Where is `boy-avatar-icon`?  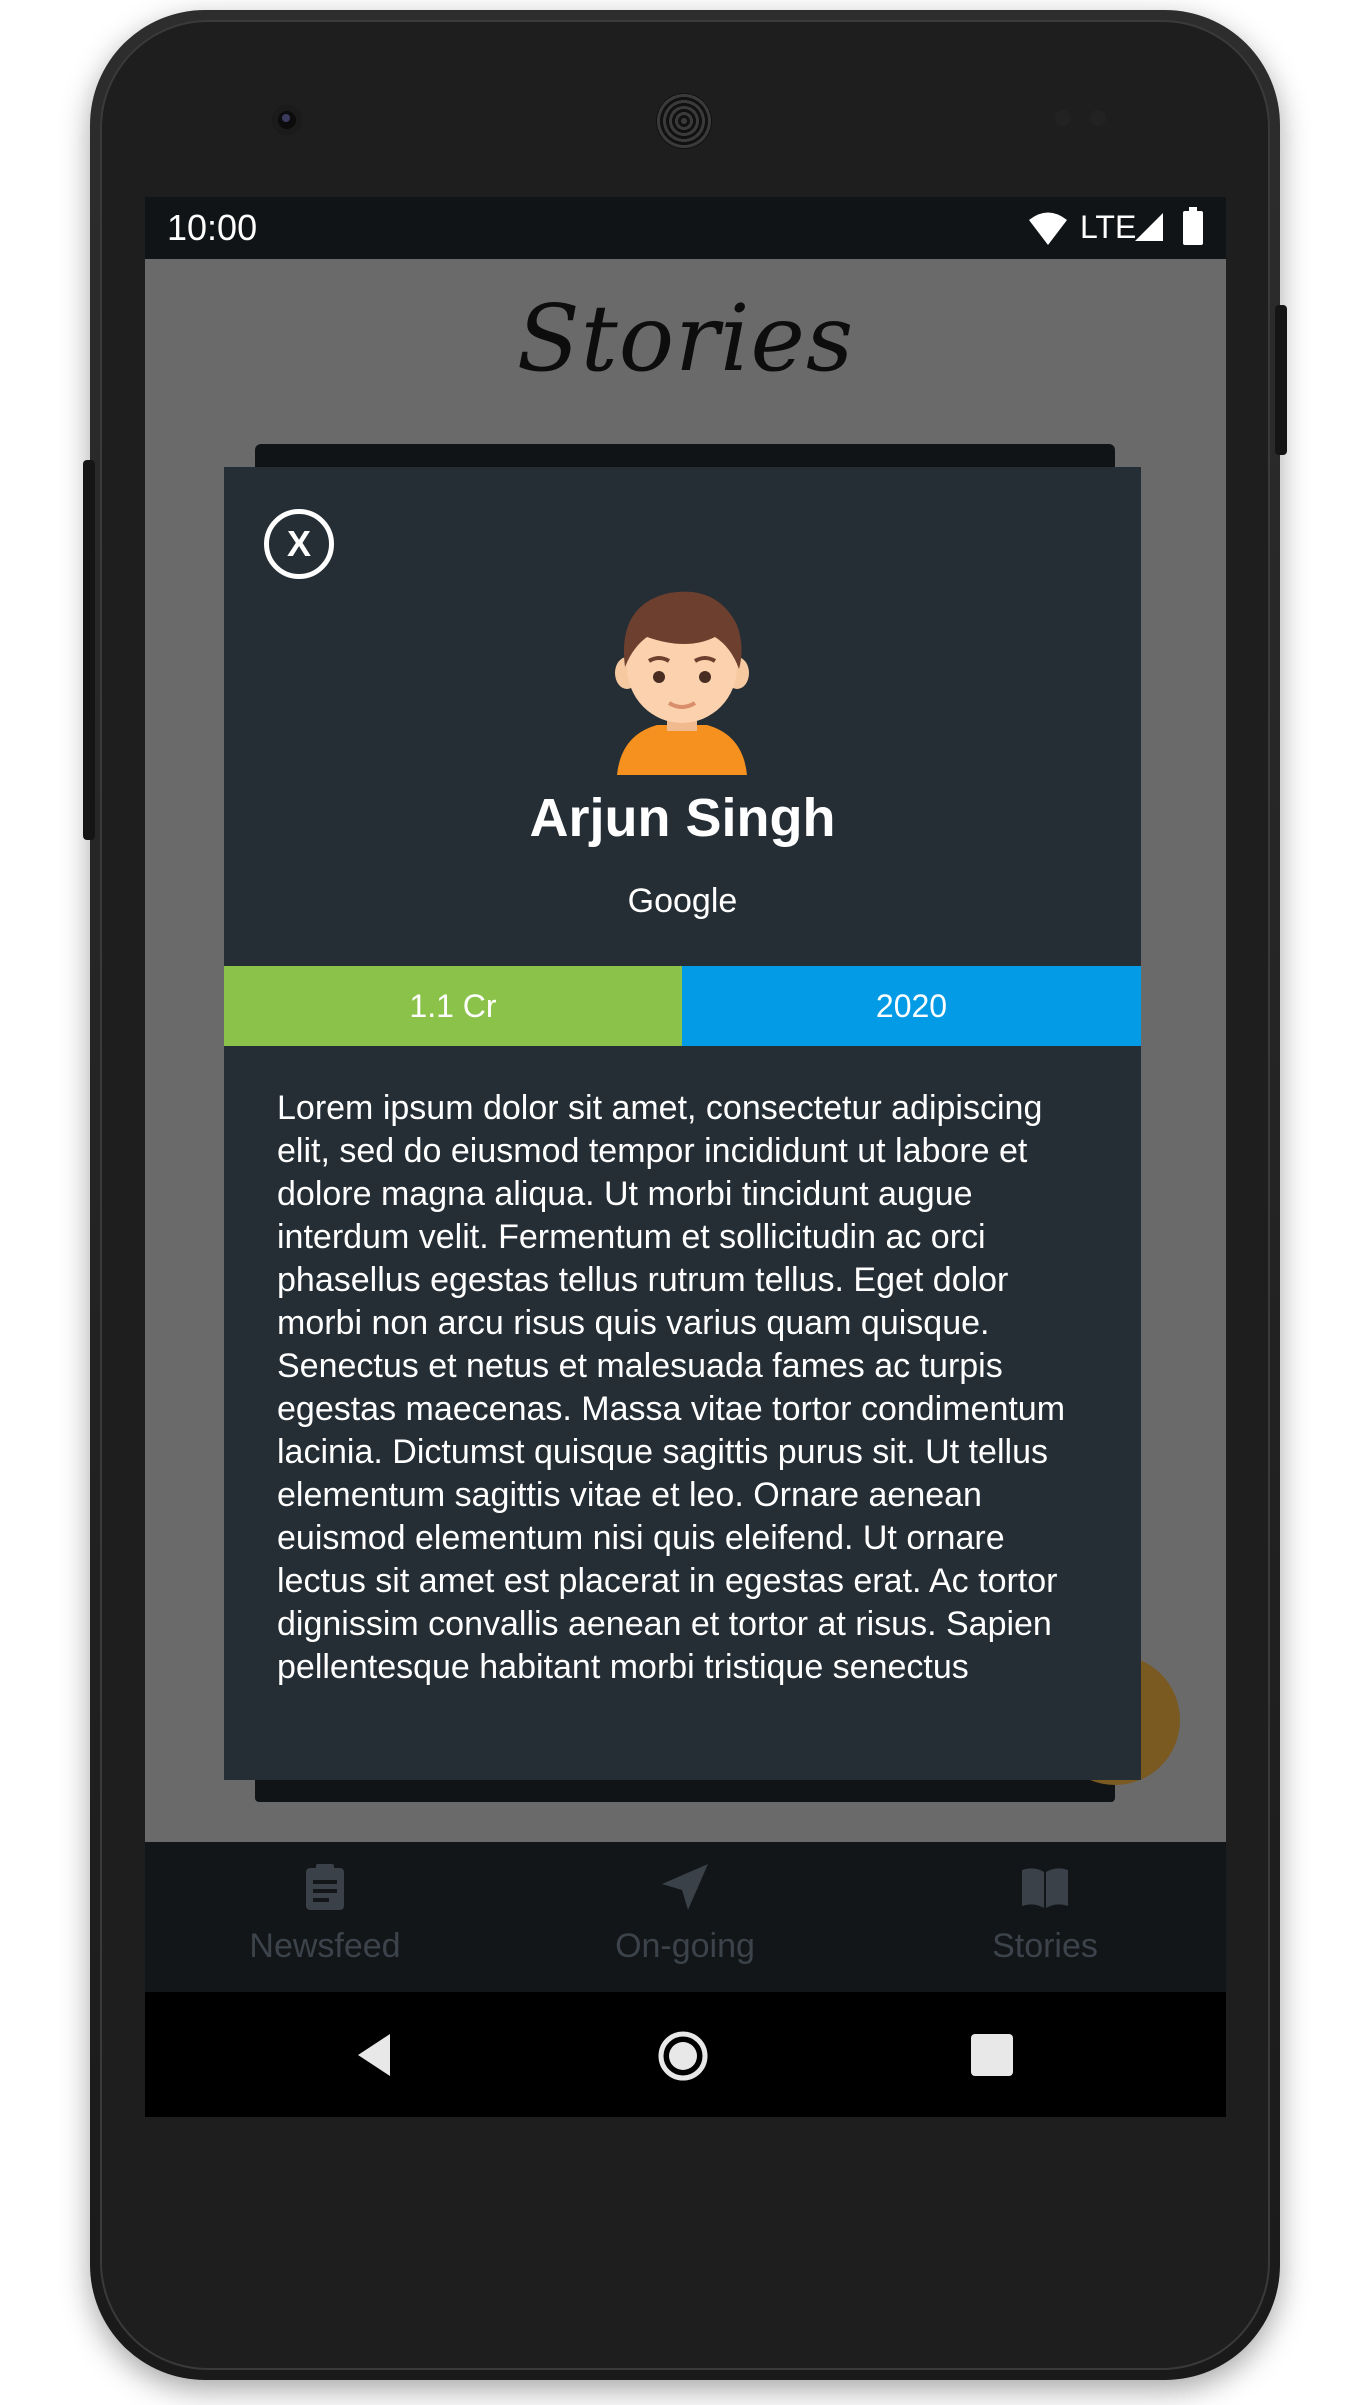 boy-avatar-icon is located at coordinates (682, 683).